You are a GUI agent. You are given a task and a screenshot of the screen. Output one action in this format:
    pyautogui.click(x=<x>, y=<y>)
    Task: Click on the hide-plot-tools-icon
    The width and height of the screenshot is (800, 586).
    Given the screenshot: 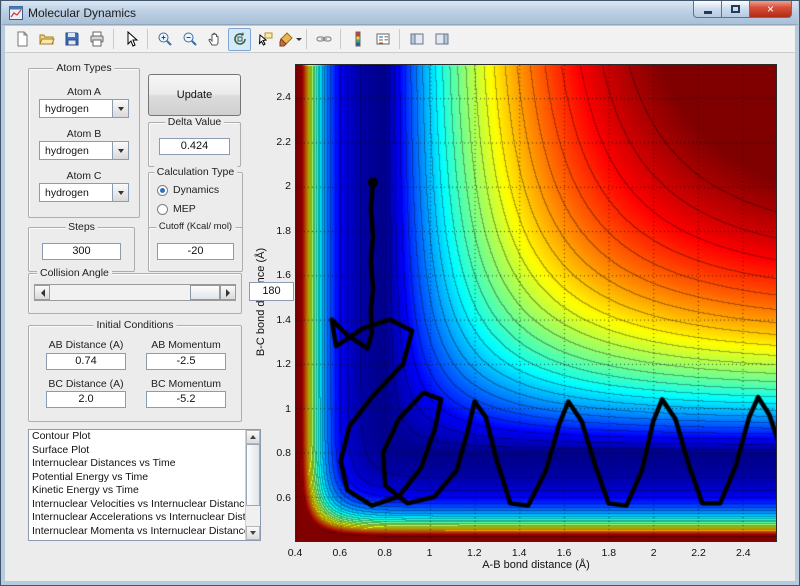 What is the action you would take?
    pyautogui.click(x=417, y=39)
    